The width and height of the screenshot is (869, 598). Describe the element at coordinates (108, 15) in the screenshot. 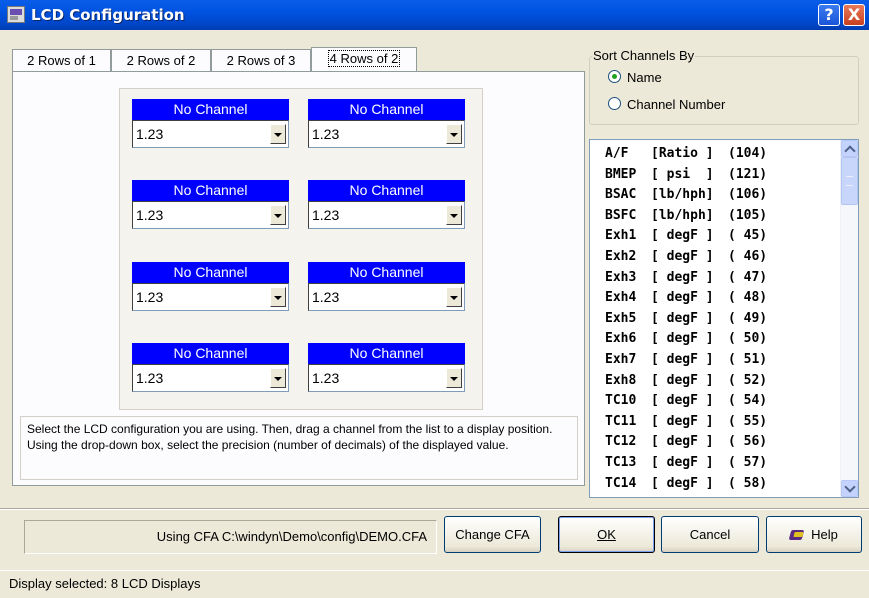

I see `window-title: LCD Configuration` at that location.